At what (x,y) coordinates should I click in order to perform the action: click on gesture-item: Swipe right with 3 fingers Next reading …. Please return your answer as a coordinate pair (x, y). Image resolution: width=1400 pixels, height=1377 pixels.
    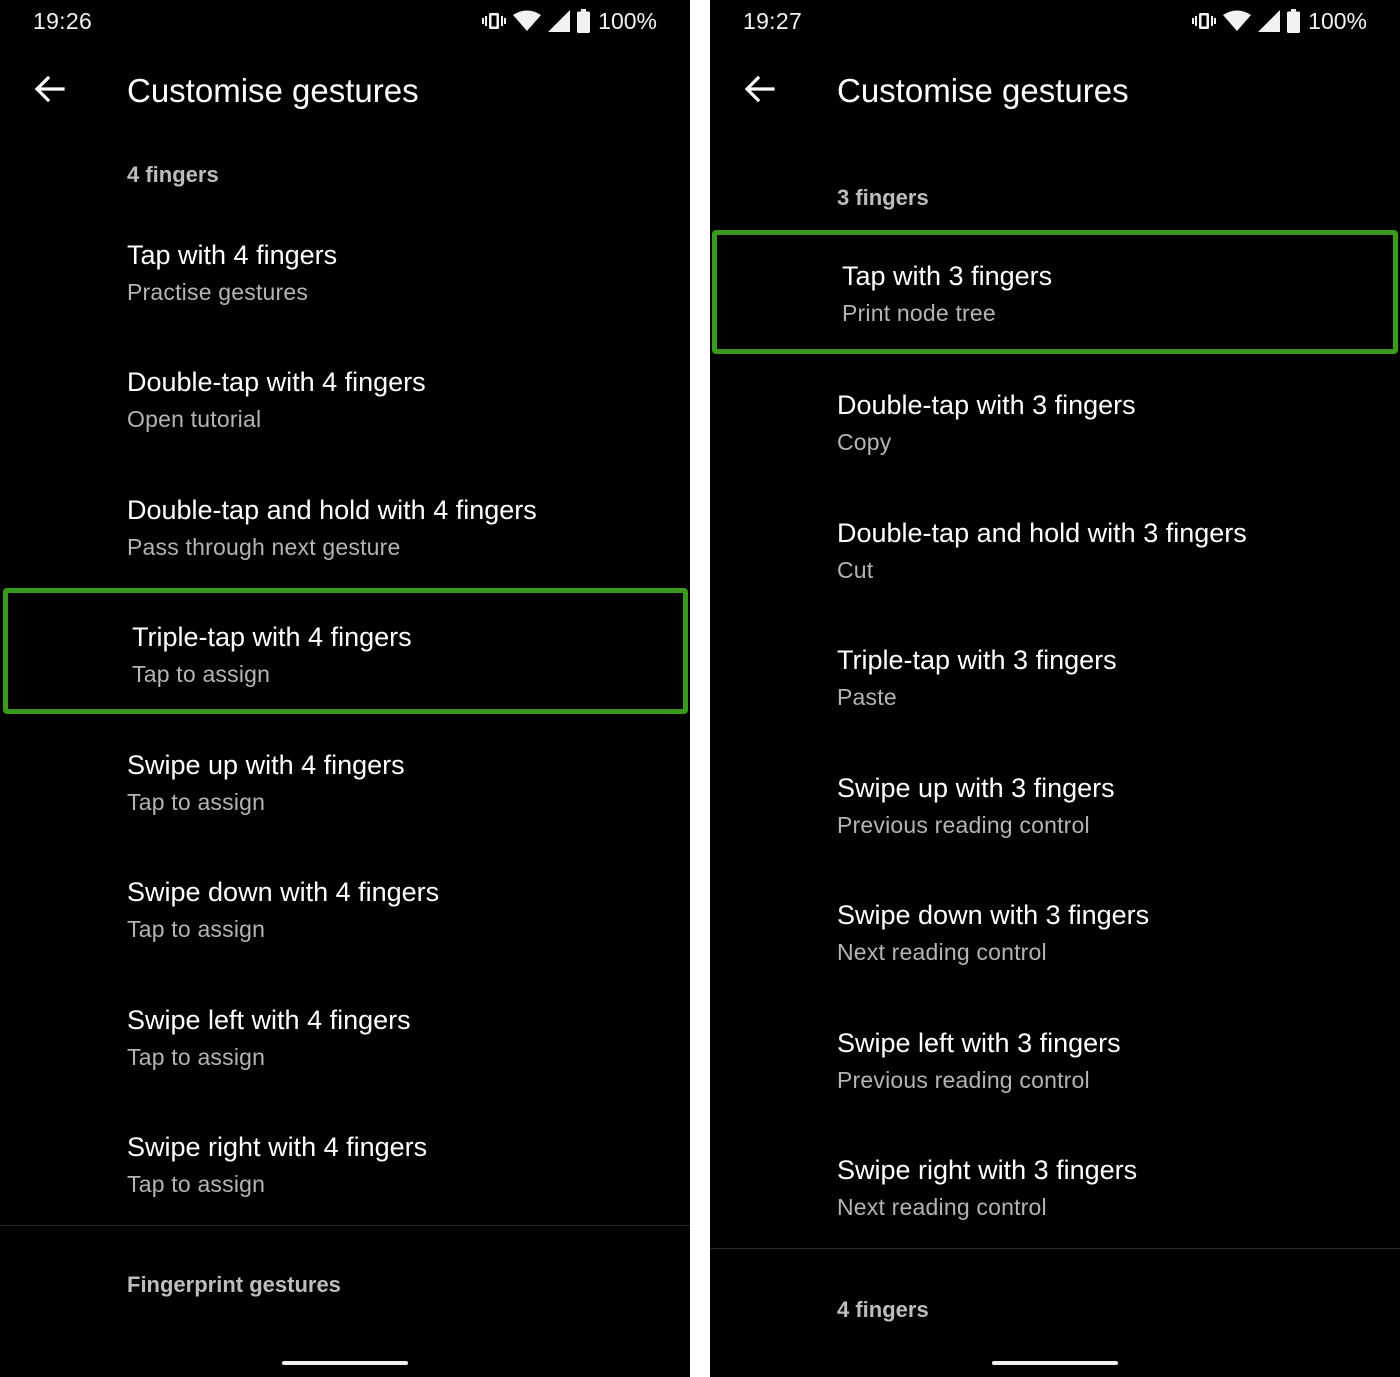
    Looking at the image, I should click on (1055, 1205).